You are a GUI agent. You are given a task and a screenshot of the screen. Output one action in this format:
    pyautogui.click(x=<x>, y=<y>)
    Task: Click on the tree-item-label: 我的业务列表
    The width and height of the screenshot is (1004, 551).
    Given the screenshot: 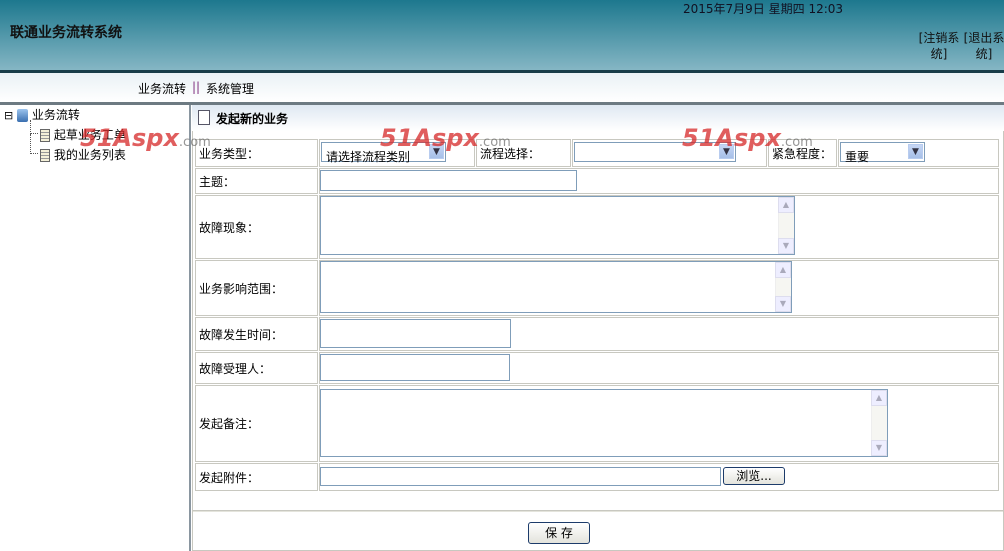 What is the action you would take?
    pyautogui.click(x=89, y=155)
    